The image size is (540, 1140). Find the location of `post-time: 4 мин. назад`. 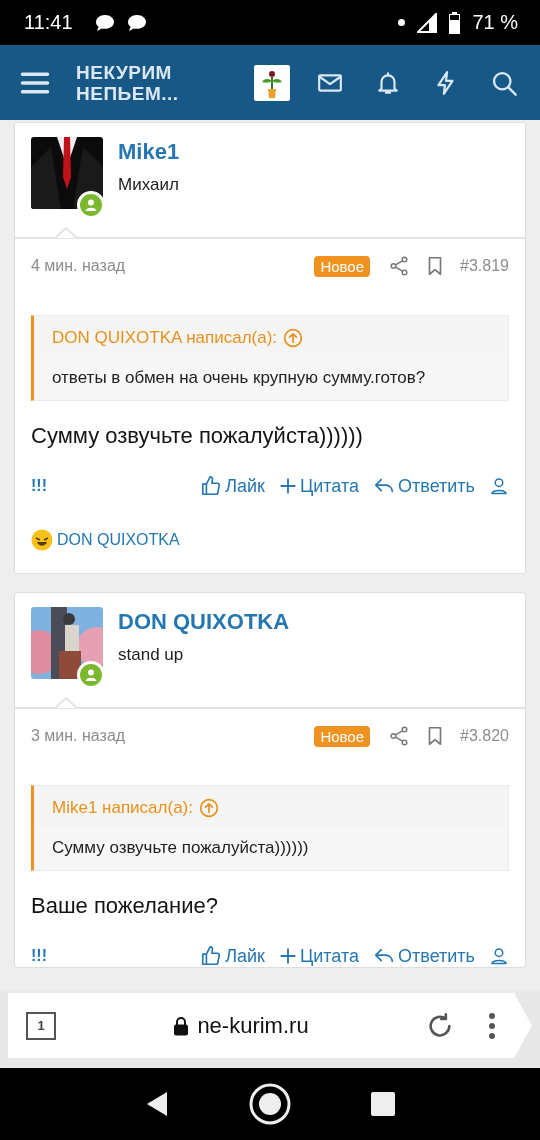

post-time: 4 мин. назад is located at coordinates (78, 266).